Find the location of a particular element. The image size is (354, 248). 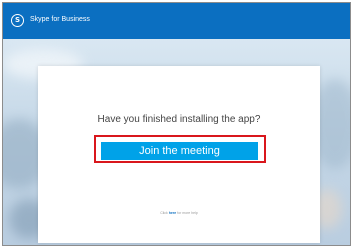

help-suffix: for more help is located at coordinates (187, 213).